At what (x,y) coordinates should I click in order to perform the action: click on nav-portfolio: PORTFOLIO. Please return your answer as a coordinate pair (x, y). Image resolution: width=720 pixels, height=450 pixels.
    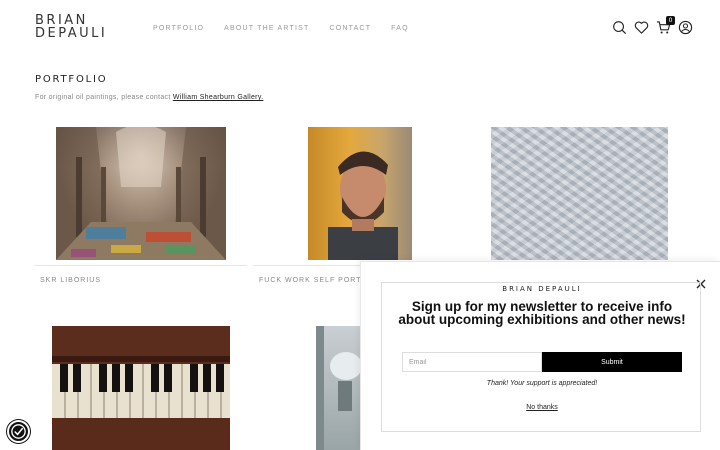
    Looking at the image, I should click on (178, 28).